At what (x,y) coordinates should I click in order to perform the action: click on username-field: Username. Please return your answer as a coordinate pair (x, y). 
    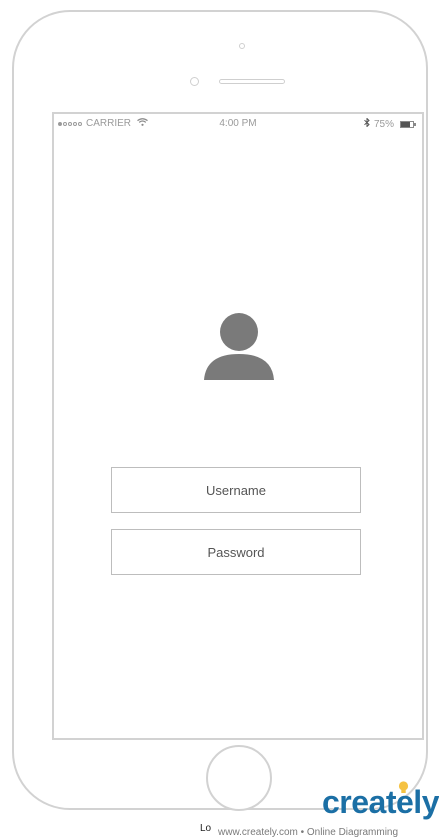
    Looking at the image, I should click on (236, 490).